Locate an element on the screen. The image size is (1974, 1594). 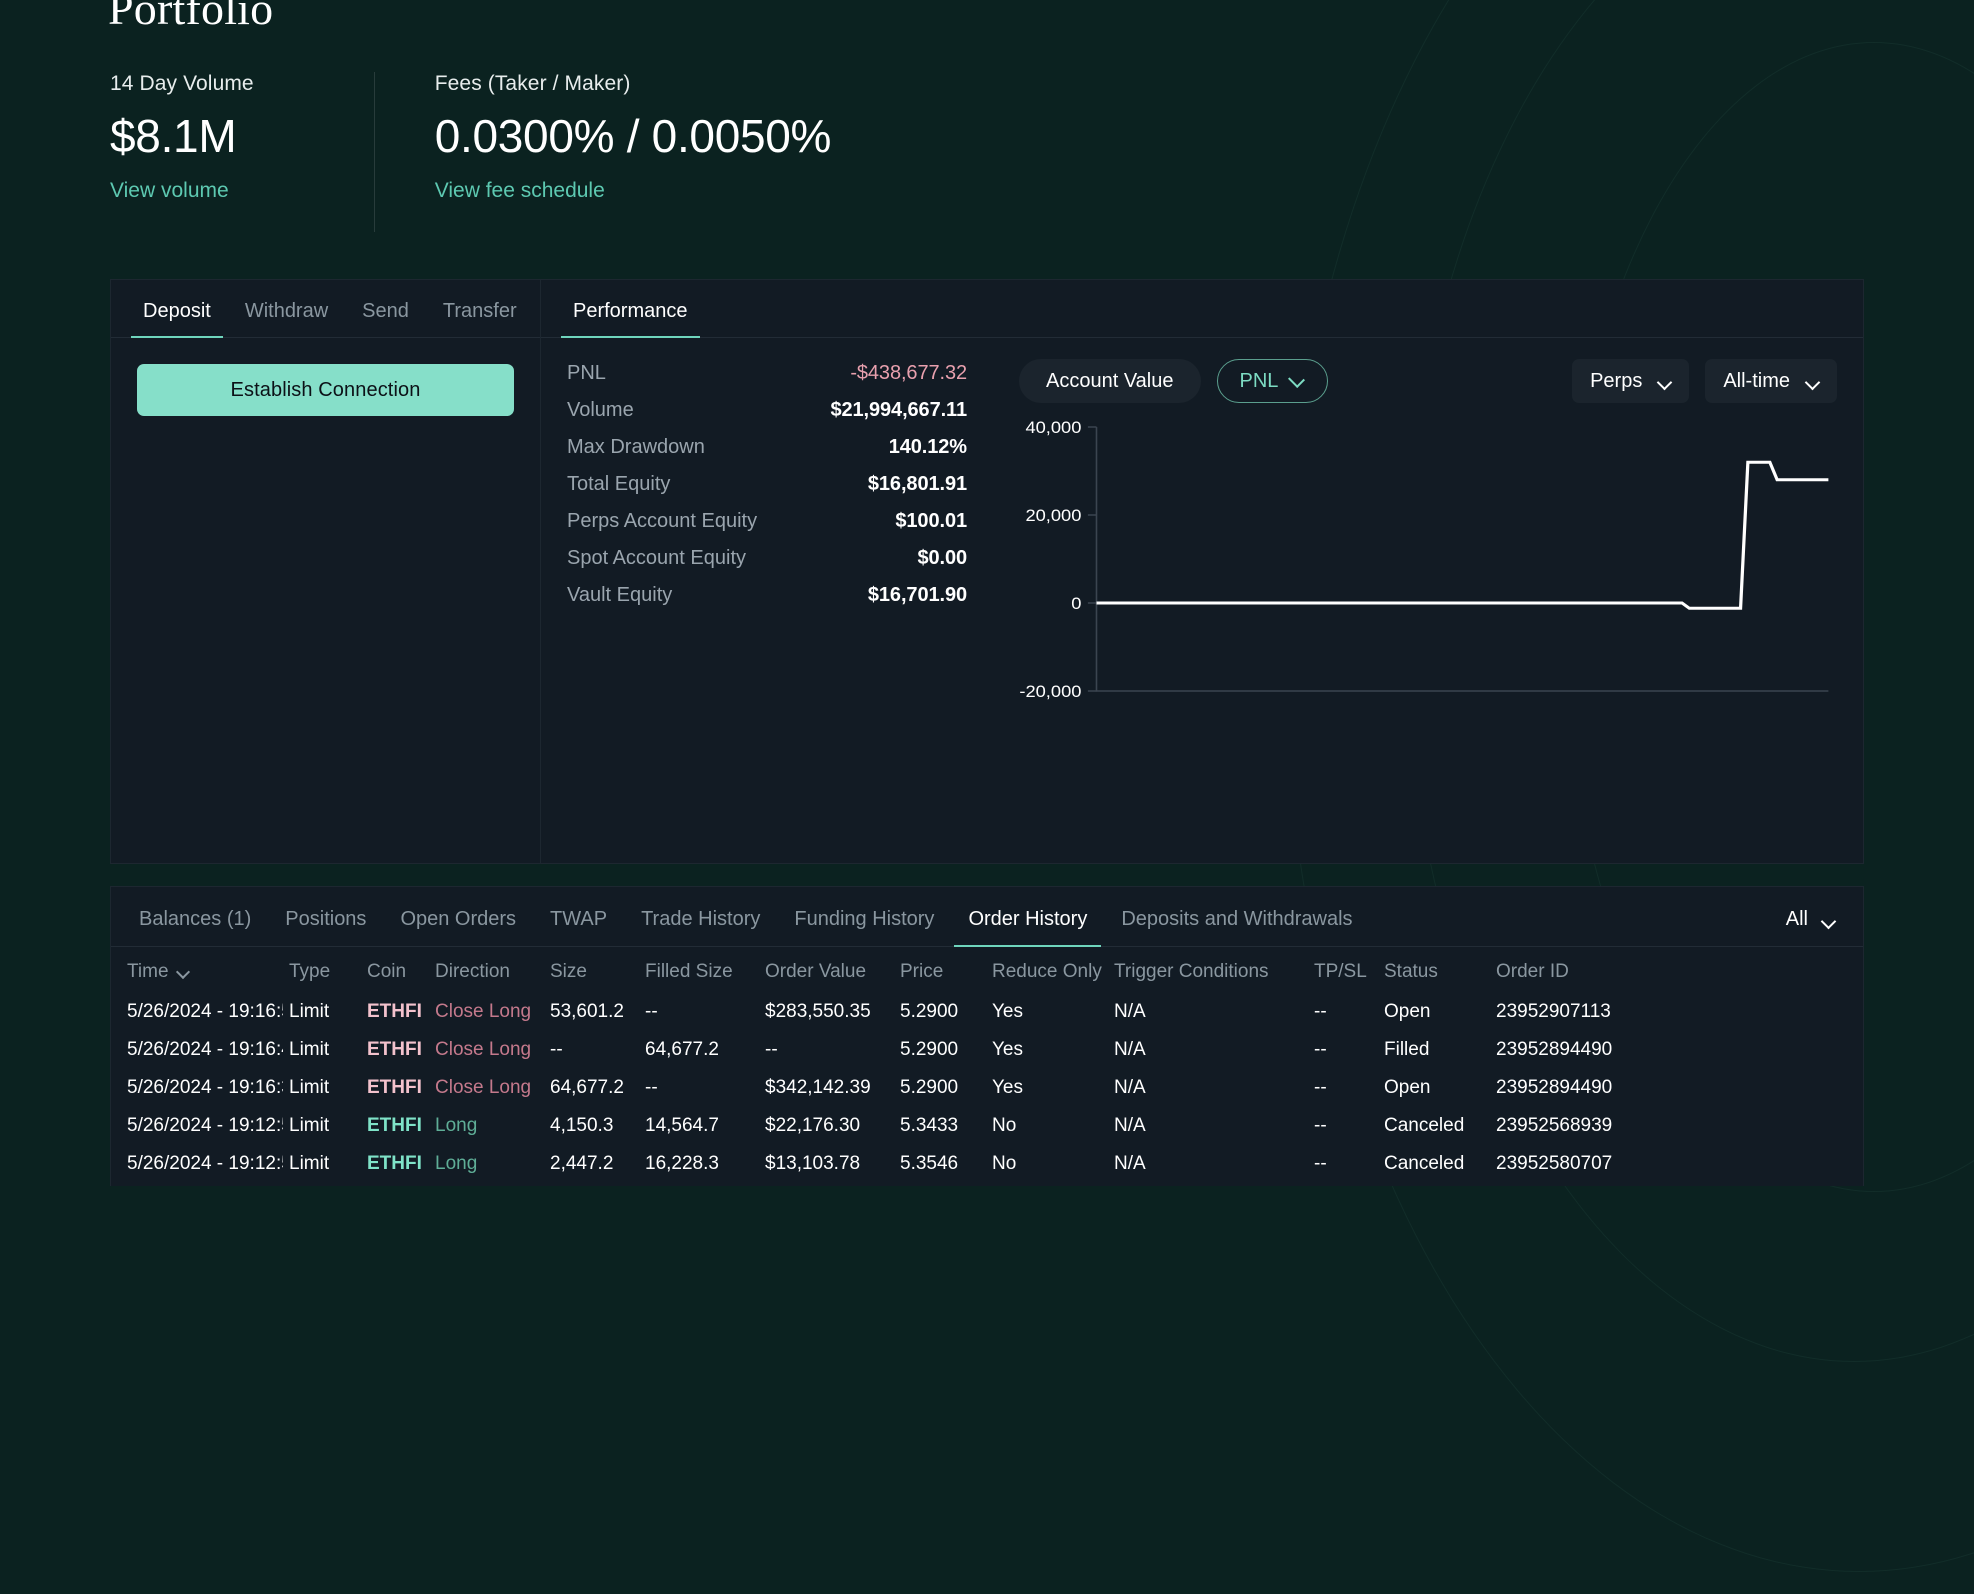
metric-value: $16,801.91 is located at coordinates (917, 484).